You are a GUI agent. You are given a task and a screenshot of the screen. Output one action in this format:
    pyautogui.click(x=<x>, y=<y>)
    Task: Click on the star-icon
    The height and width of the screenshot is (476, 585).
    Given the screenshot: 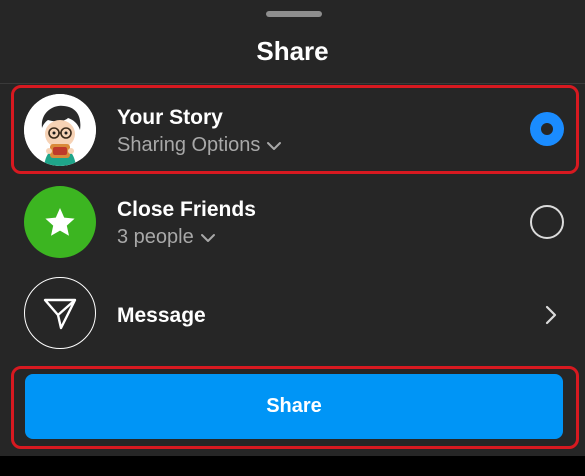 What is the action you would take?
    pyautogui.click(x=60, y=222)
    